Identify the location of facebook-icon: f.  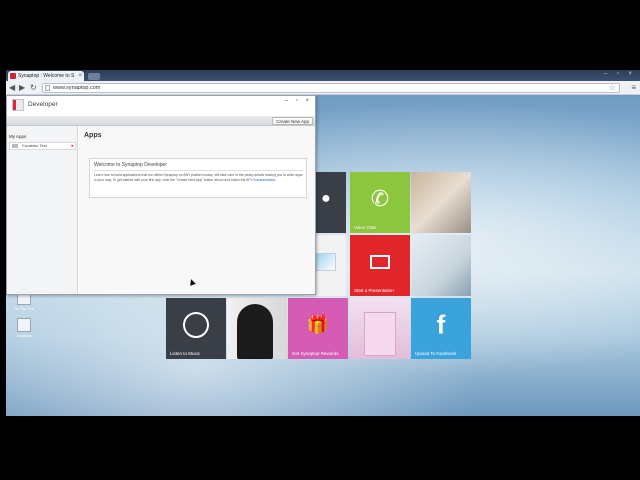
(441, 324).